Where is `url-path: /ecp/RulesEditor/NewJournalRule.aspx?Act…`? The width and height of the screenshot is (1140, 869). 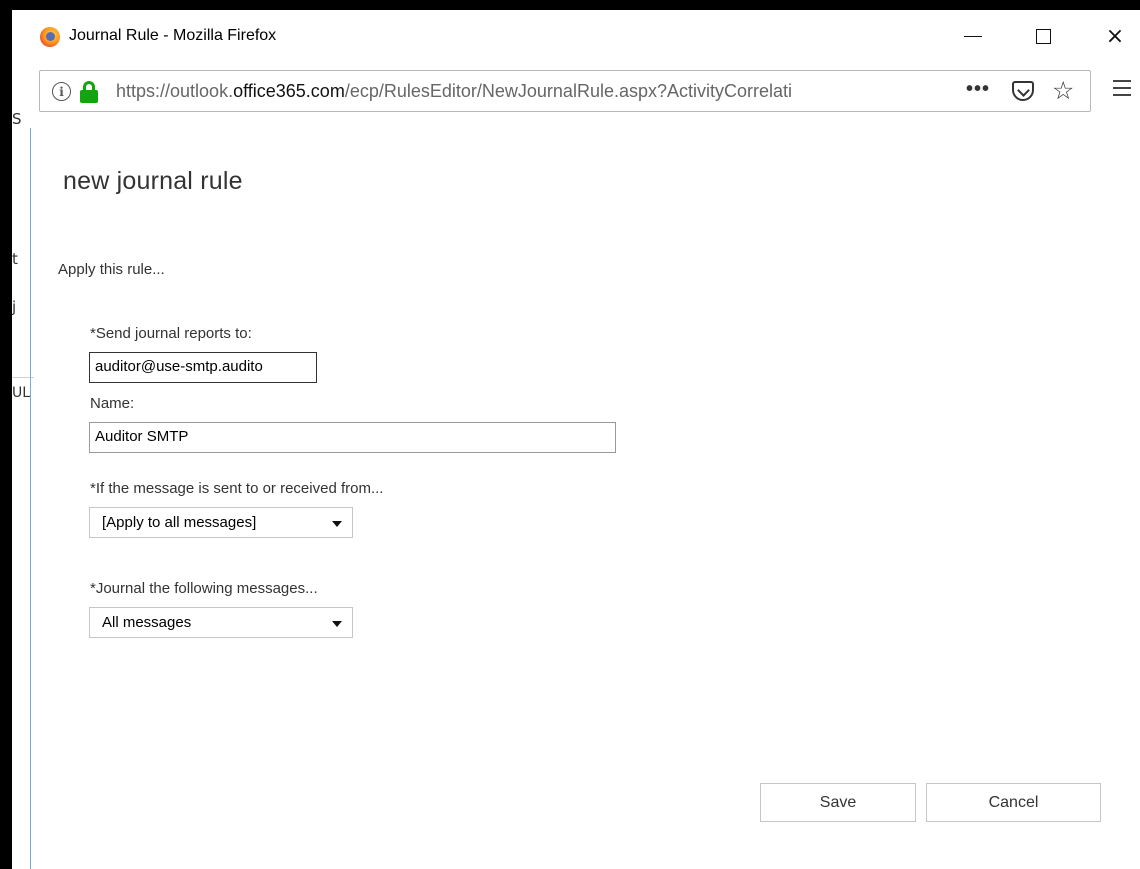
url-path: /ecp/RulesEditor/NewJournalRule.aspx?Act… is located at coordinates (568, 91).